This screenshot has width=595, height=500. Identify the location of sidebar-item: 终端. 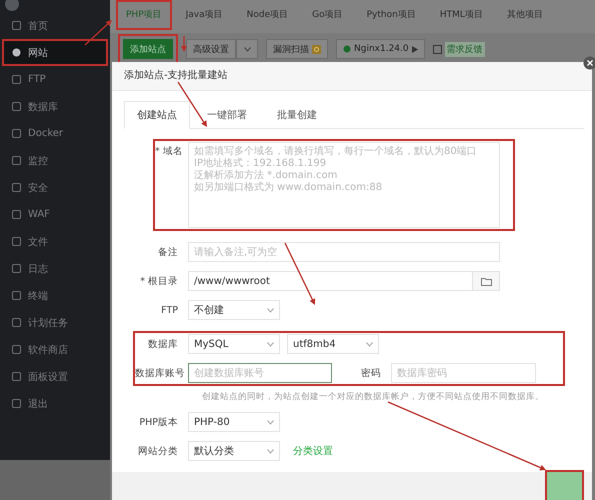
(55, 295).